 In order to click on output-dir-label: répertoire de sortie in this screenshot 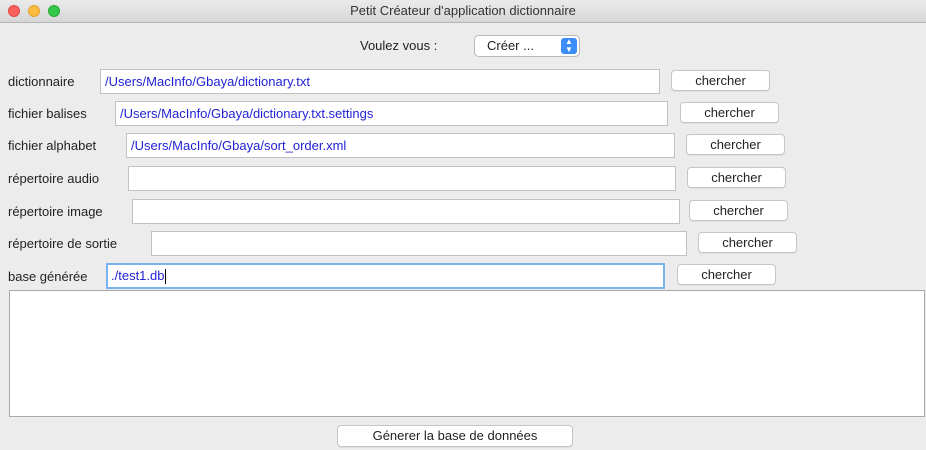, I will do `click(63, 243)`.